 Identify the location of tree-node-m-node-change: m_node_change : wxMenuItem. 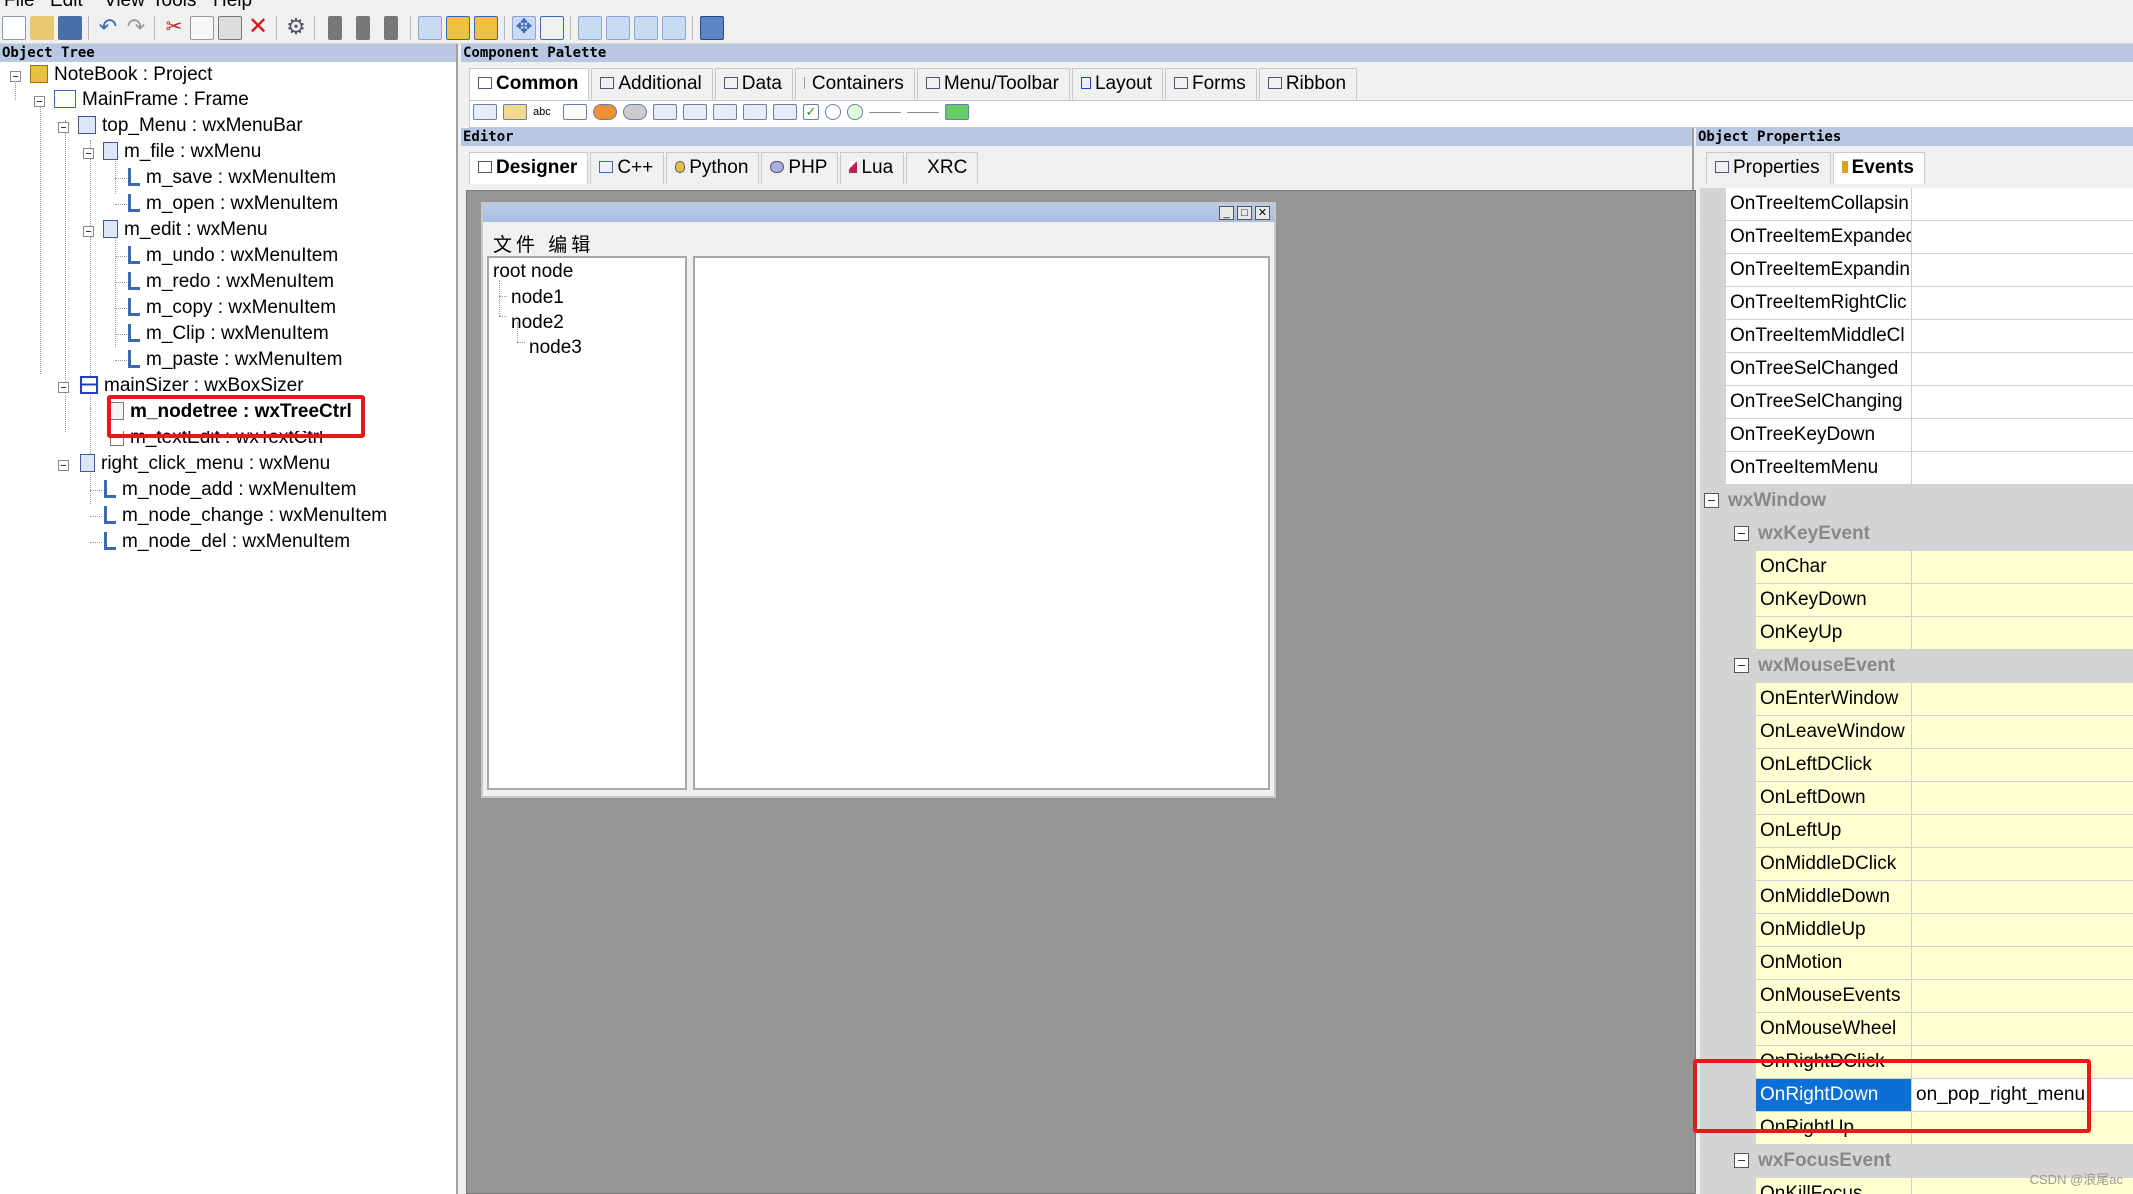
(245, 516).